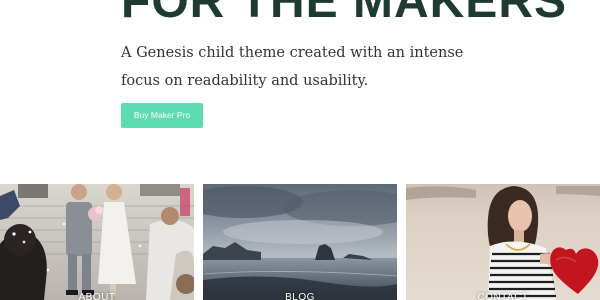  Describe the element at coordinates (503, 296) in the screenshot. I see `contact-tile-label: CONTACT` at that location.